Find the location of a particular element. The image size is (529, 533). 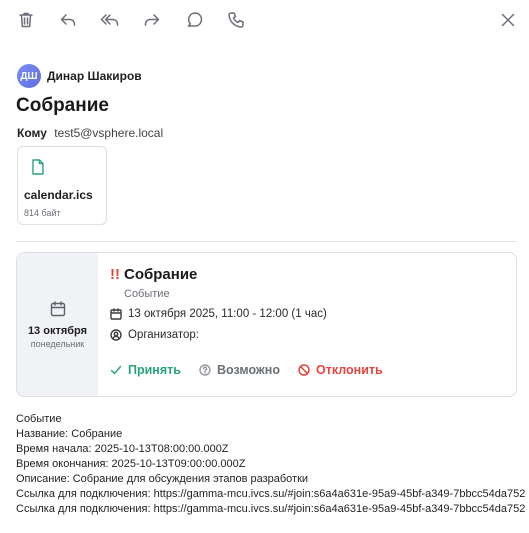

event-time-row: 13 октября 2025, 11:00 - 12:00 (1 час) is located at coordinates (218, 314).